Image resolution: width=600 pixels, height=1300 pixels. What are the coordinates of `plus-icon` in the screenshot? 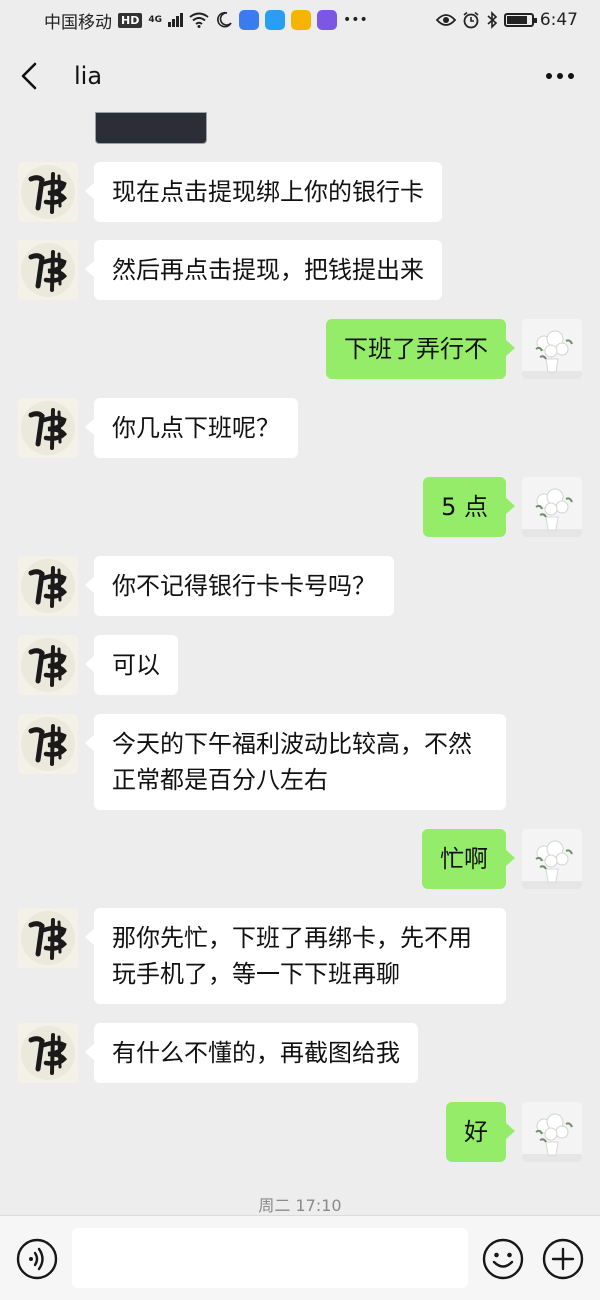 It's located at (563, 1259).